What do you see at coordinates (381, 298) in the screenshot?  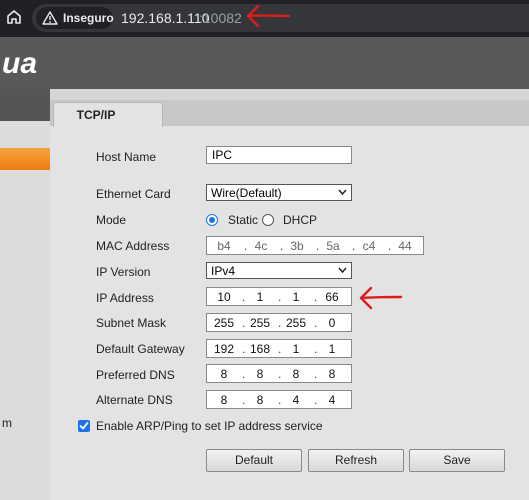 I see `annotation-arrow-ip` at bounding box center [381, 298].